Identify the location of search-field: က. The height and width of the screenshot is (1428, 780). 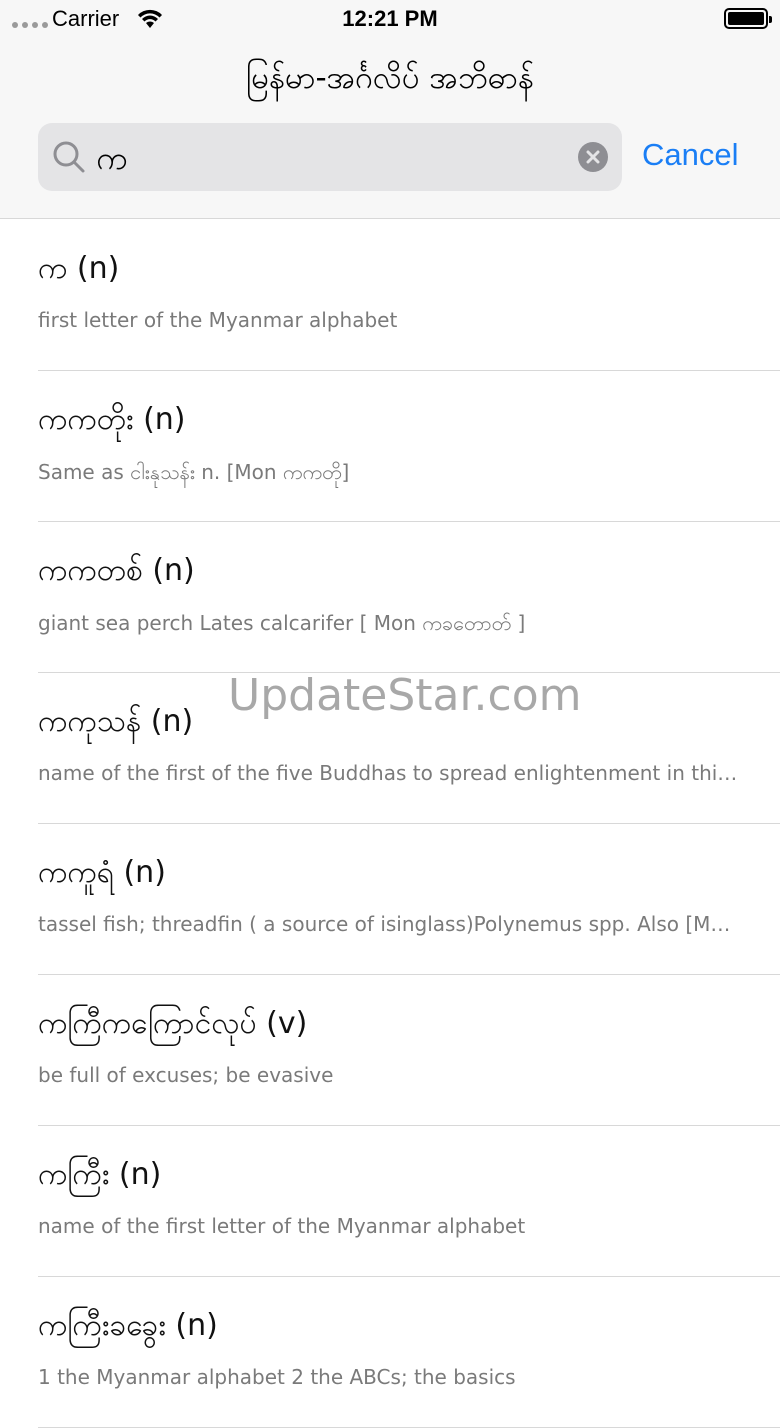
(330, 157).